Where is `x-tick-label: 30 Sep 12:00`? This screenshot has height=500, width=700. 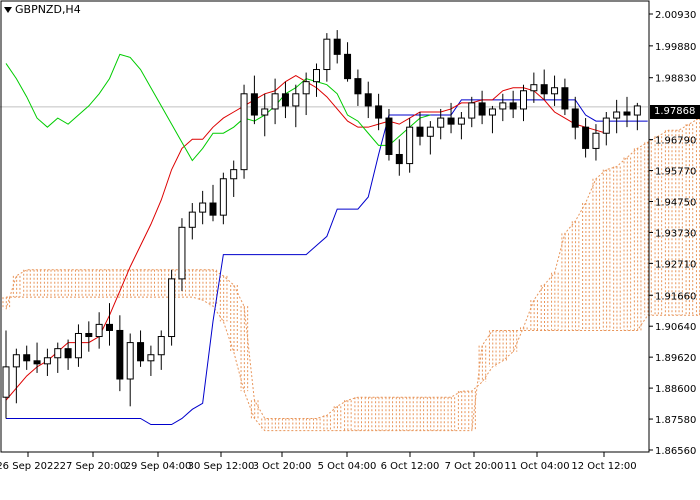
x-tick-label: 30 Sep 12:00 is located at coordinates (221, 466).